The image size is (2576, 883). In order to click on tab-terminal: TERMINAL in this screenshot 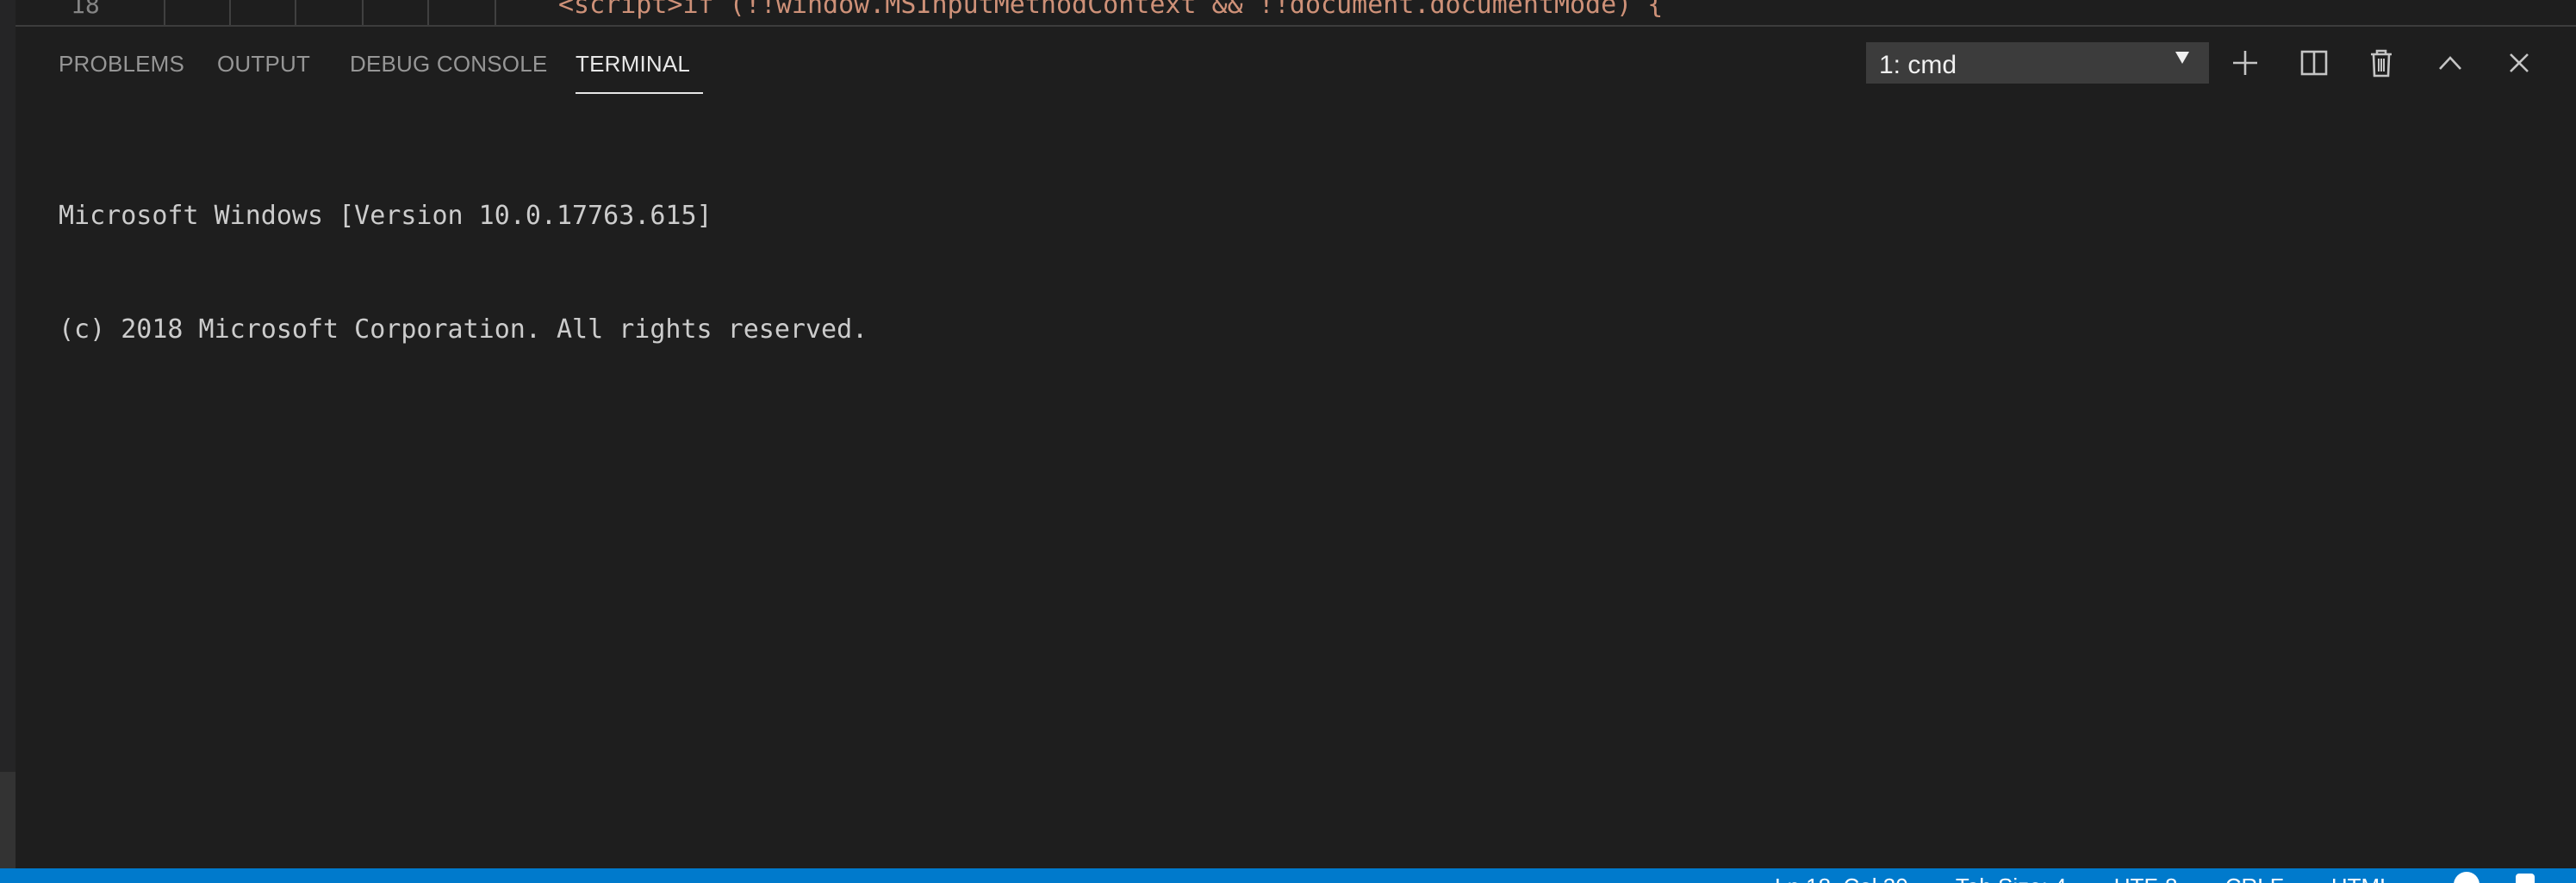, I will do `click(633, 64)`.